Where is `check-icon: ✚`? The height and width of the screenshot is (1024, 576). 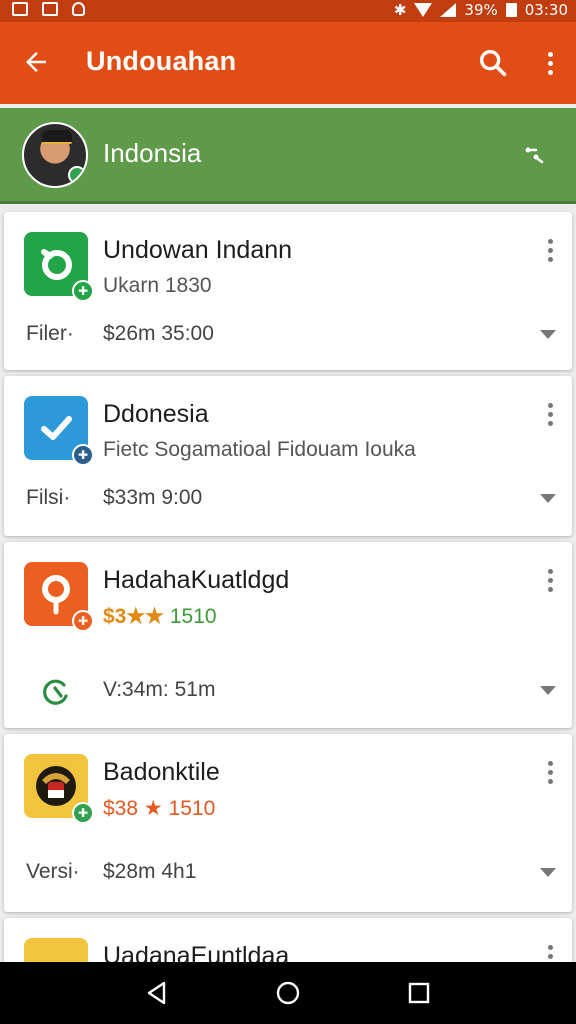
check-icon: ✚ is located at coordinates (59, 431).